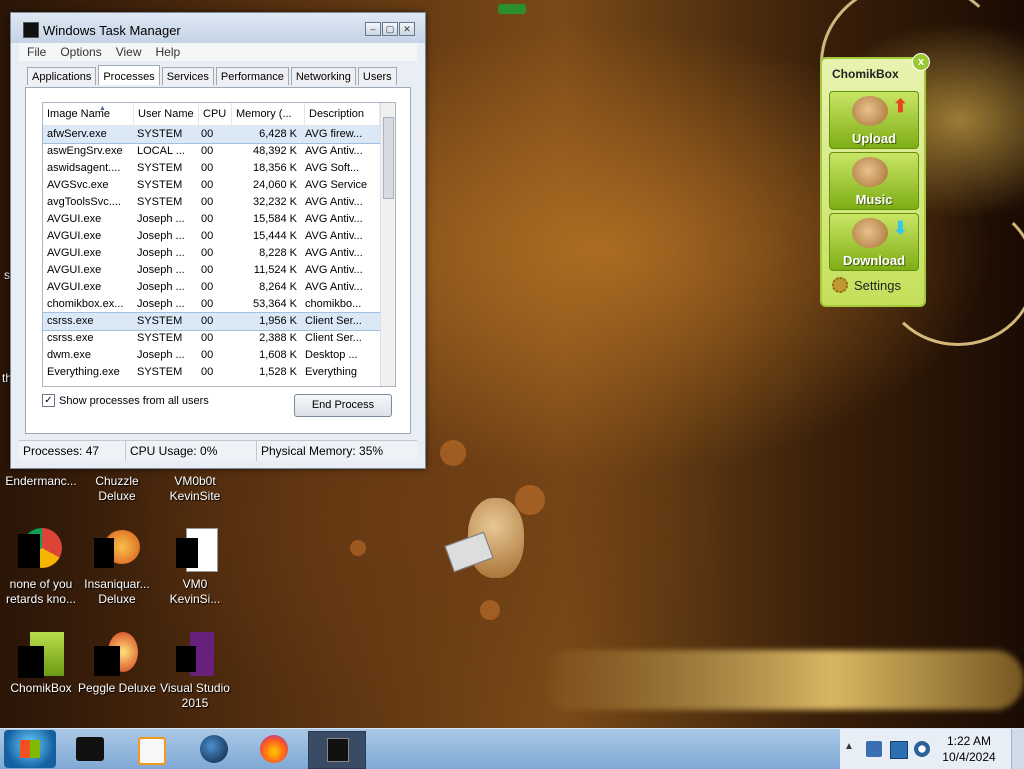 Image resolution: width=1024 pixels, height=769 pixels. Describe the element at coordinates (70, 321) in the screenshot. I see `cell-image-name: csrss.exe` at that location.